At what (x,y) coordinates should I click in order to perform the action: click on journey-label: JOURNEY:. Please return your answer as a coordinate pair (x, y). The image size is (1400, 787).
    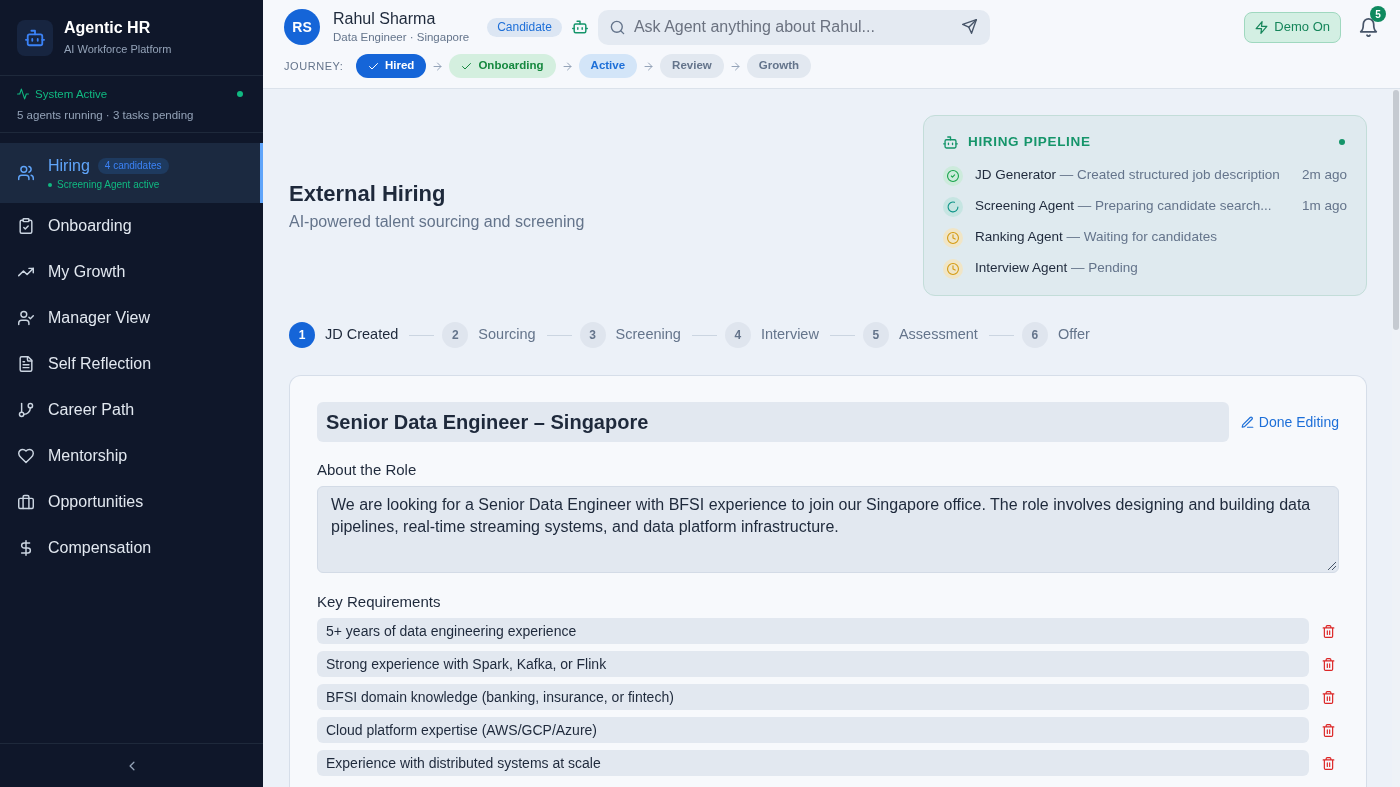
    Looking at the image, I should click on (314, 66).